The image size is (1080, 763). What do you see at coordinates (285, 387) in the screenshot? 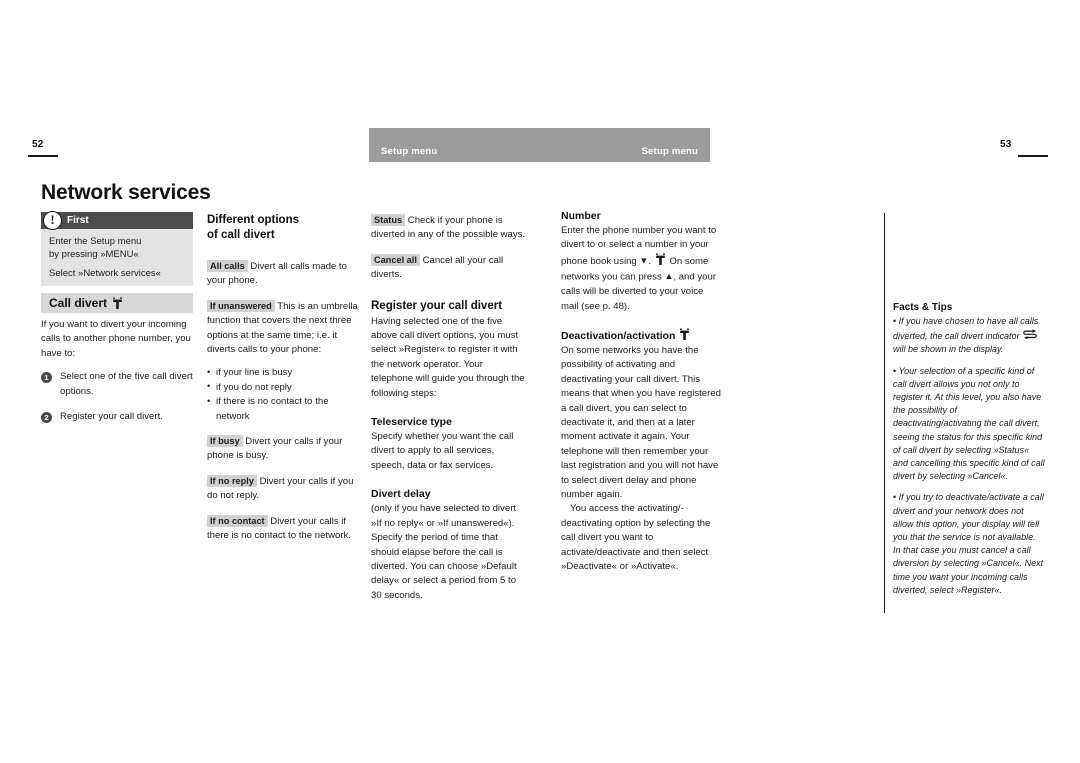
I see `list-item: if you do not reply` at bounding box center [285, 387].